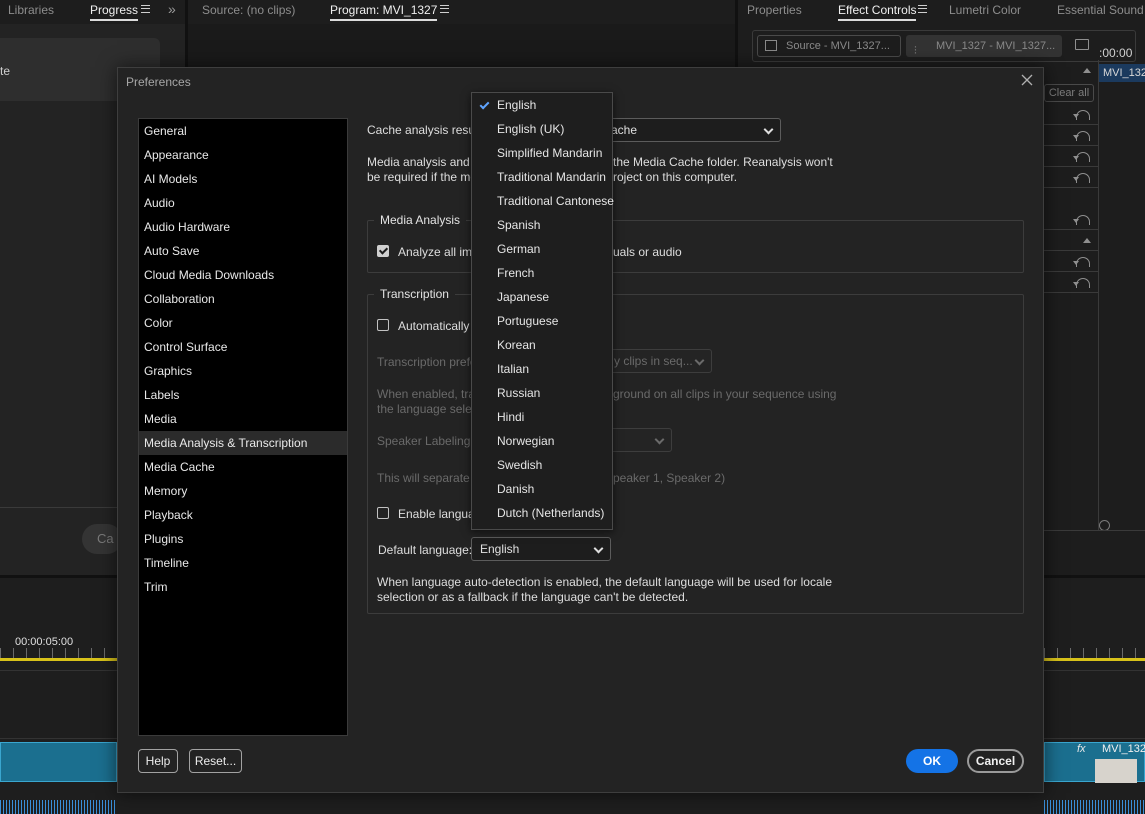 This screenshot has height=814, width=1145. Describe the element at coordinates (420, 220) in the screenshot. I see `media-analysis-title: Media Analysis` at that location.